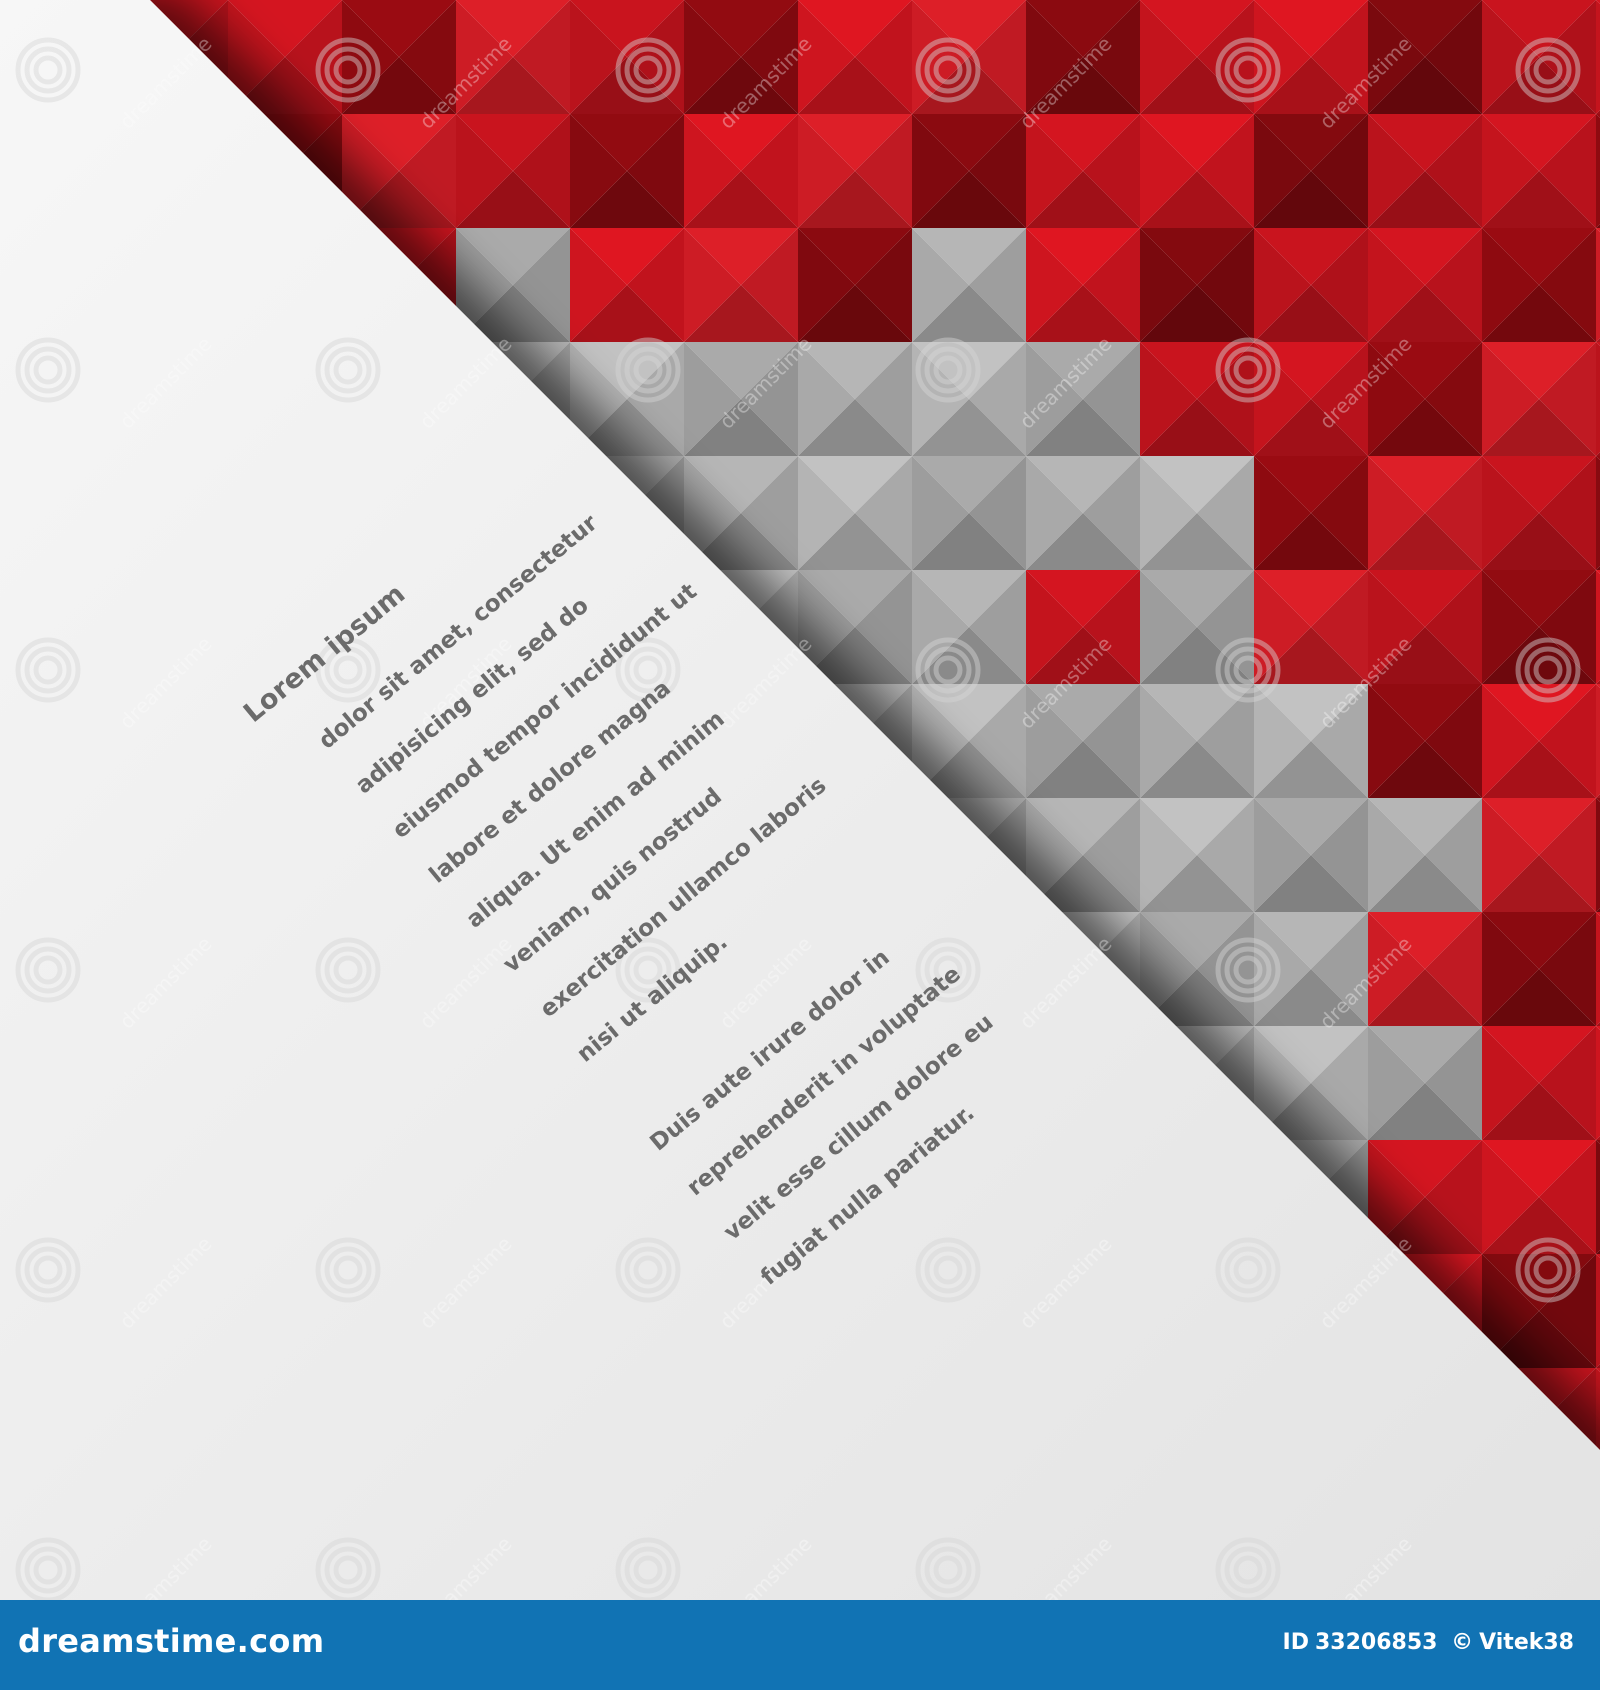 This screenshot has height=1690, width=1600. I want to click on author-name: Vitek38, so click(1526, 1642).